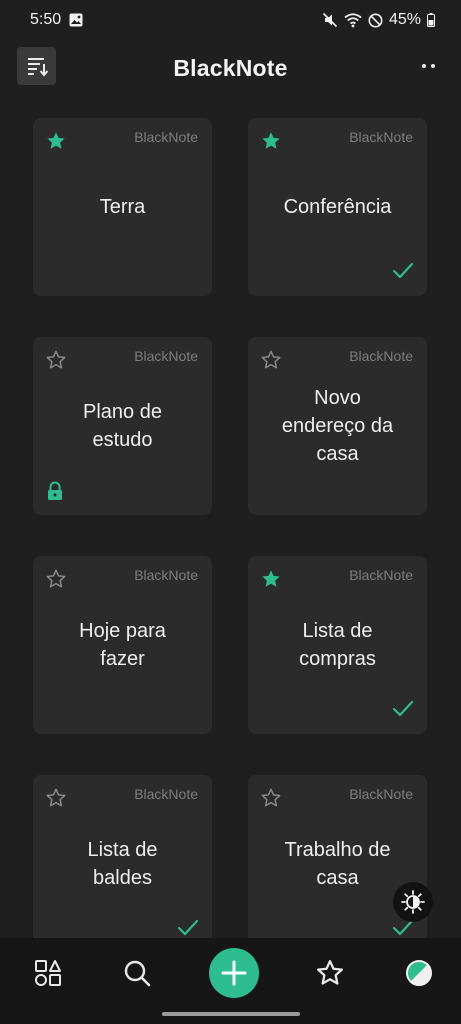 The image size is (461, 1024). I want to click on add-note-button, so click(233, 973).